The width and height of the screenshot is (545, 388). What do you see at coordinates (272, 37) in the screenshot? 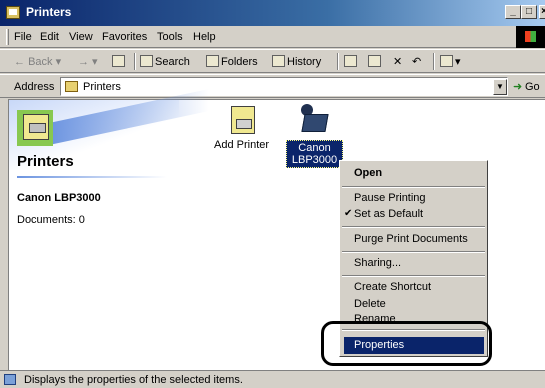
I see `menu-bar: File Edit View Favorites Tools Help` at bounding box center [272, 37].